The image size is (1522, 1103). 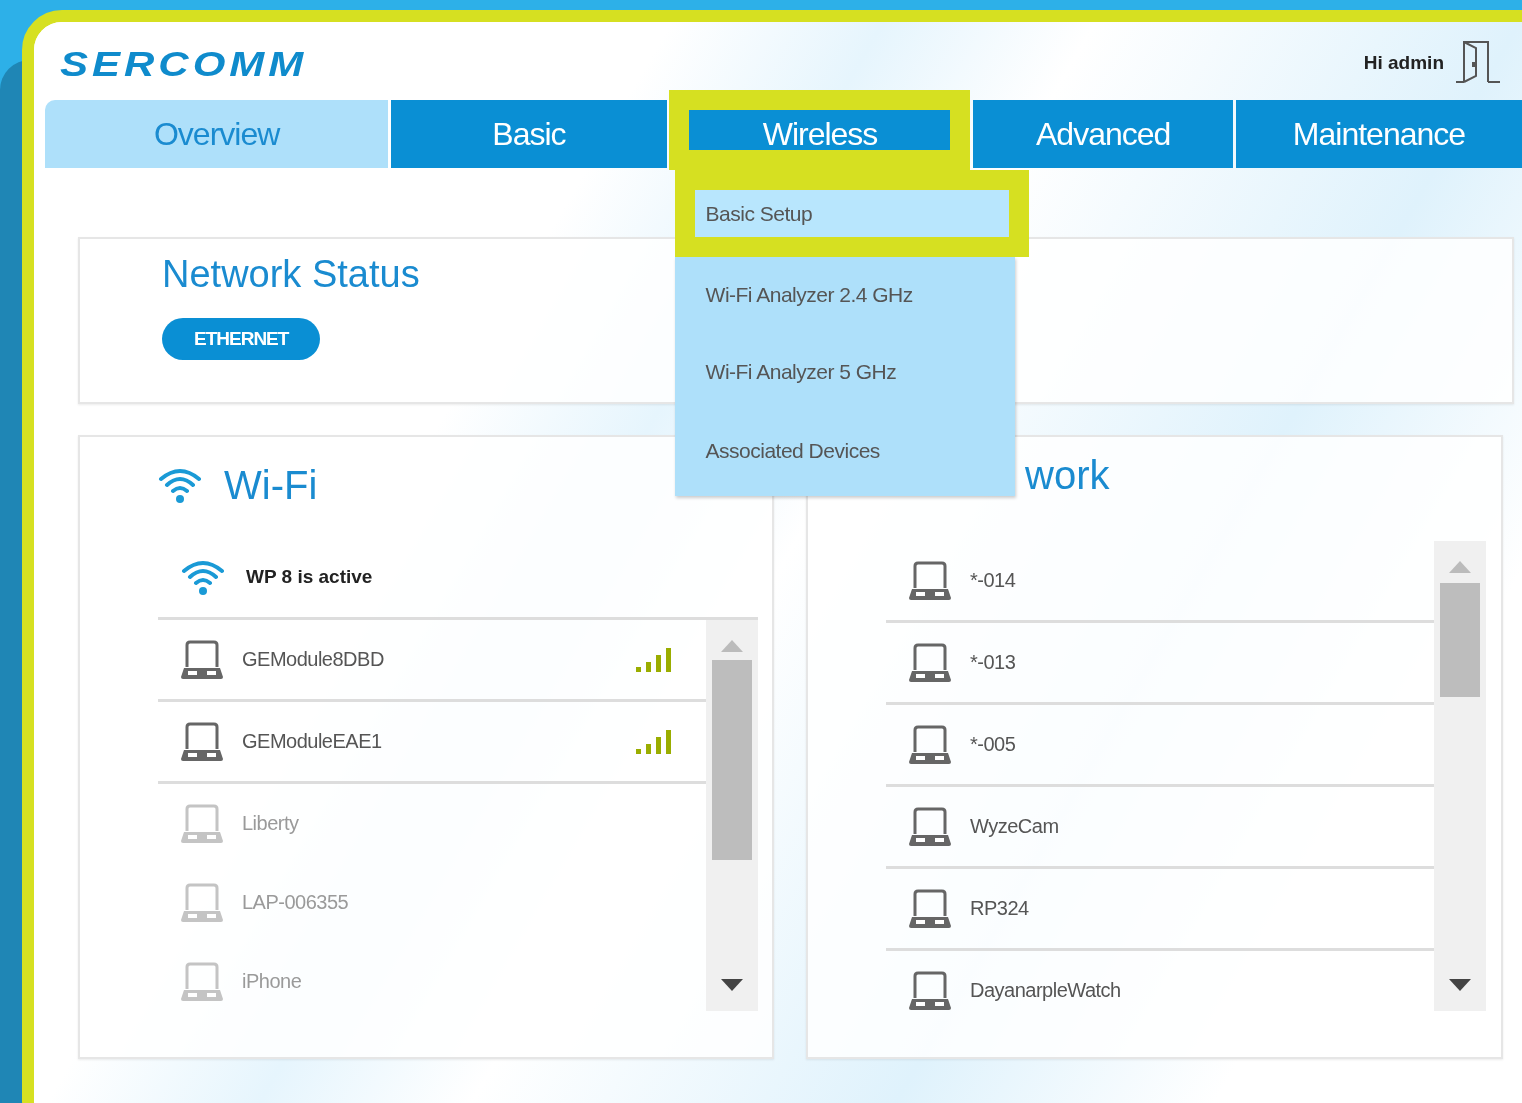 I want to click on card-title: Network Status, so click(x=291, y=274).